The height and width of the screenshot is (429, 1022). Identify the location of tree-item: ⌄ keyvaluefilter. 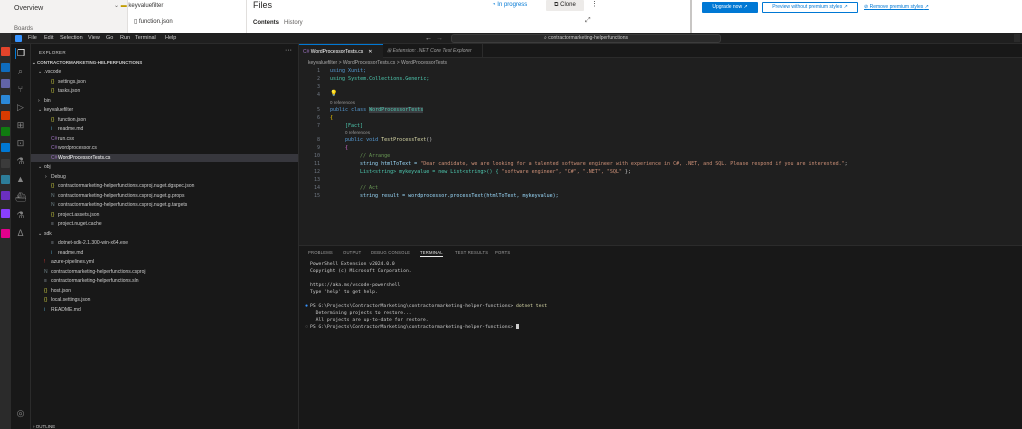
(164, 110).